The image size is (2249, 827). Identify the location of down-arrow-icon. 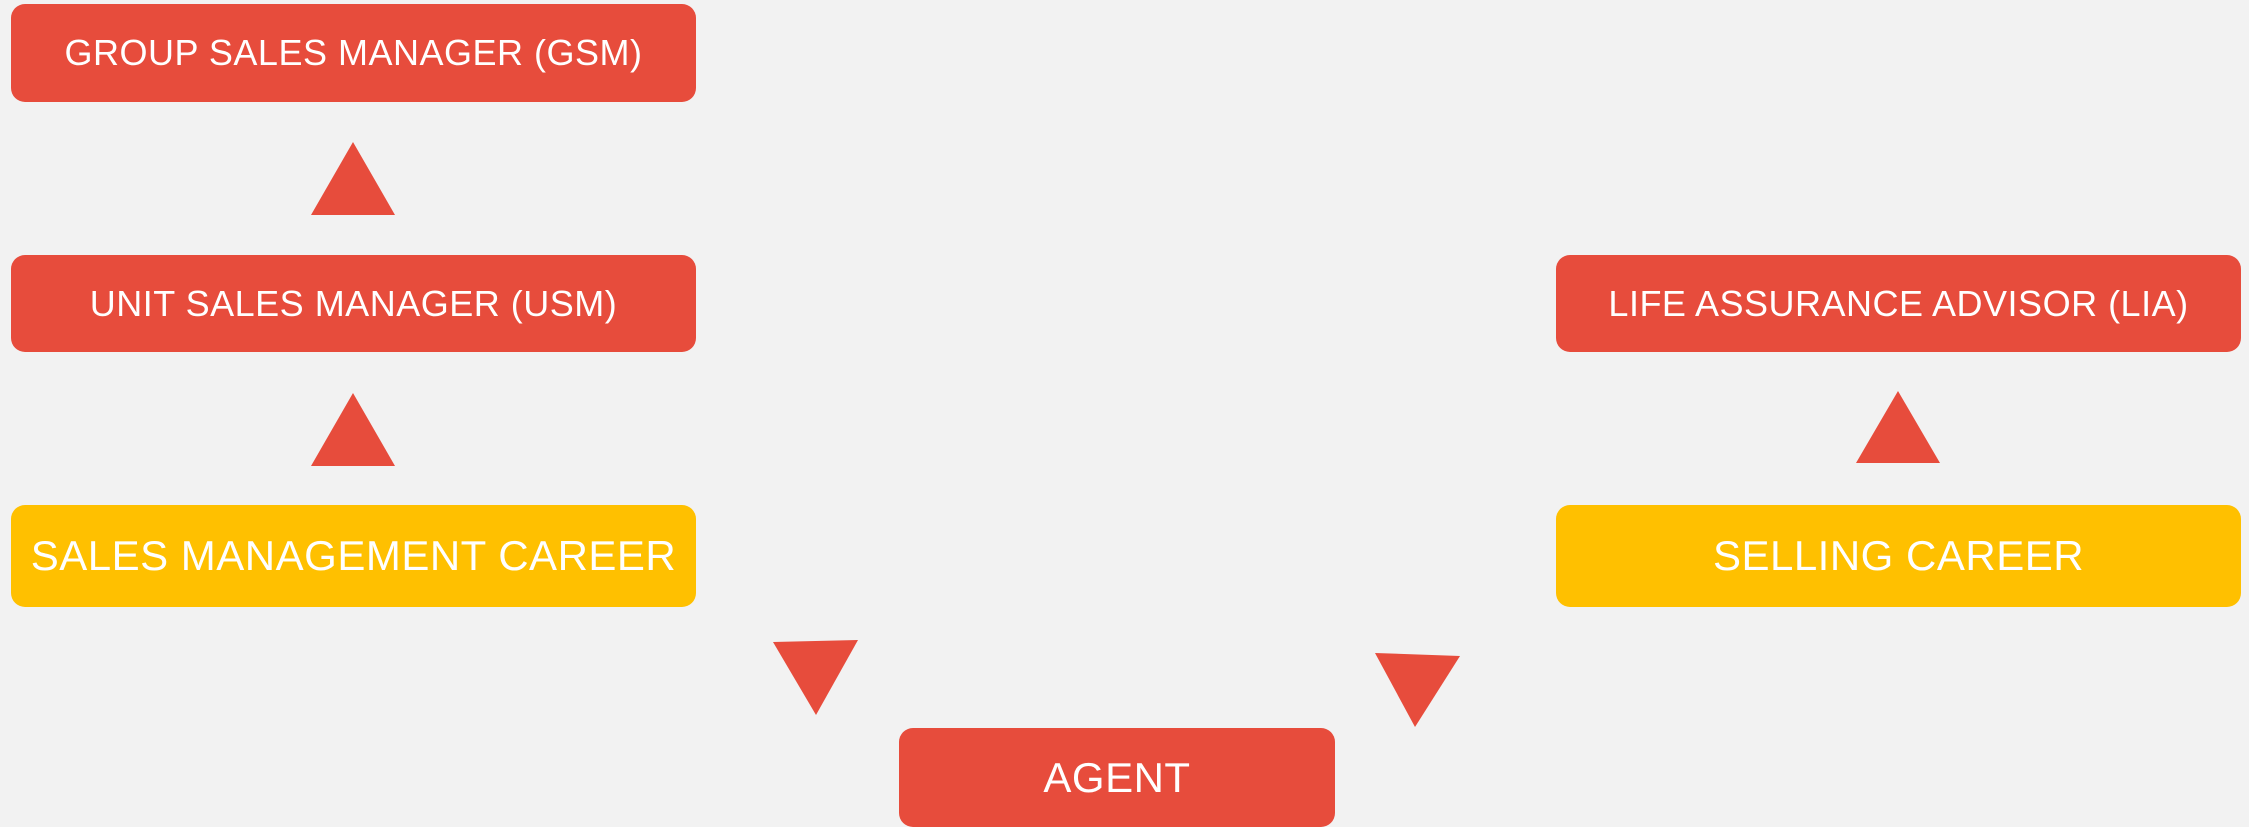
(1417, 690).